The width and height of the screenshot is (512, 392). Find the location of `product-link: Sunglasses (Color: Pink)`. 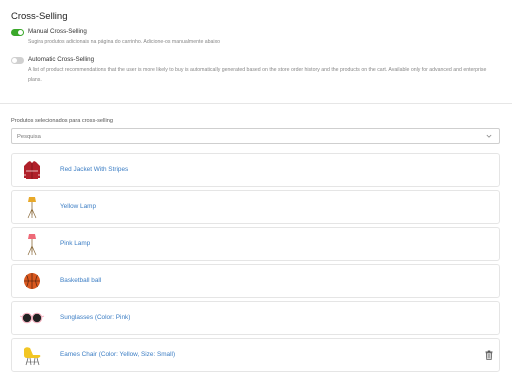

product-link: Sunglasses (Color: Pink) is located at coordinates (95, 317).